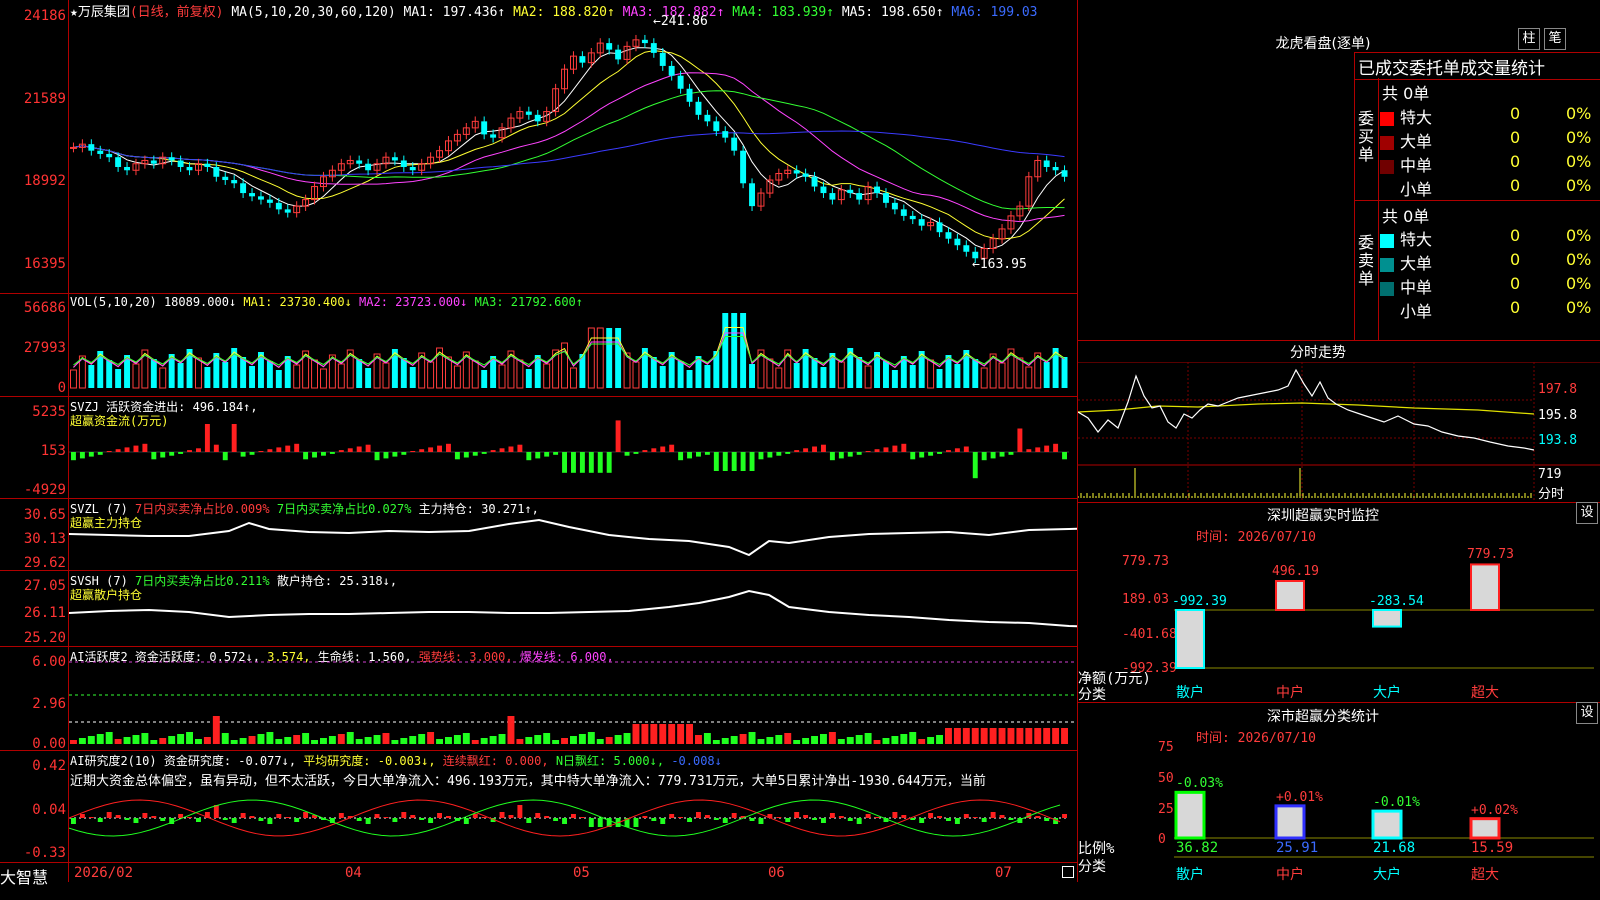  What do you see at coordinates (1587, 513) in the screenshot?
I see `sz-settings-button: 设` at bounding box center [1587, 513].